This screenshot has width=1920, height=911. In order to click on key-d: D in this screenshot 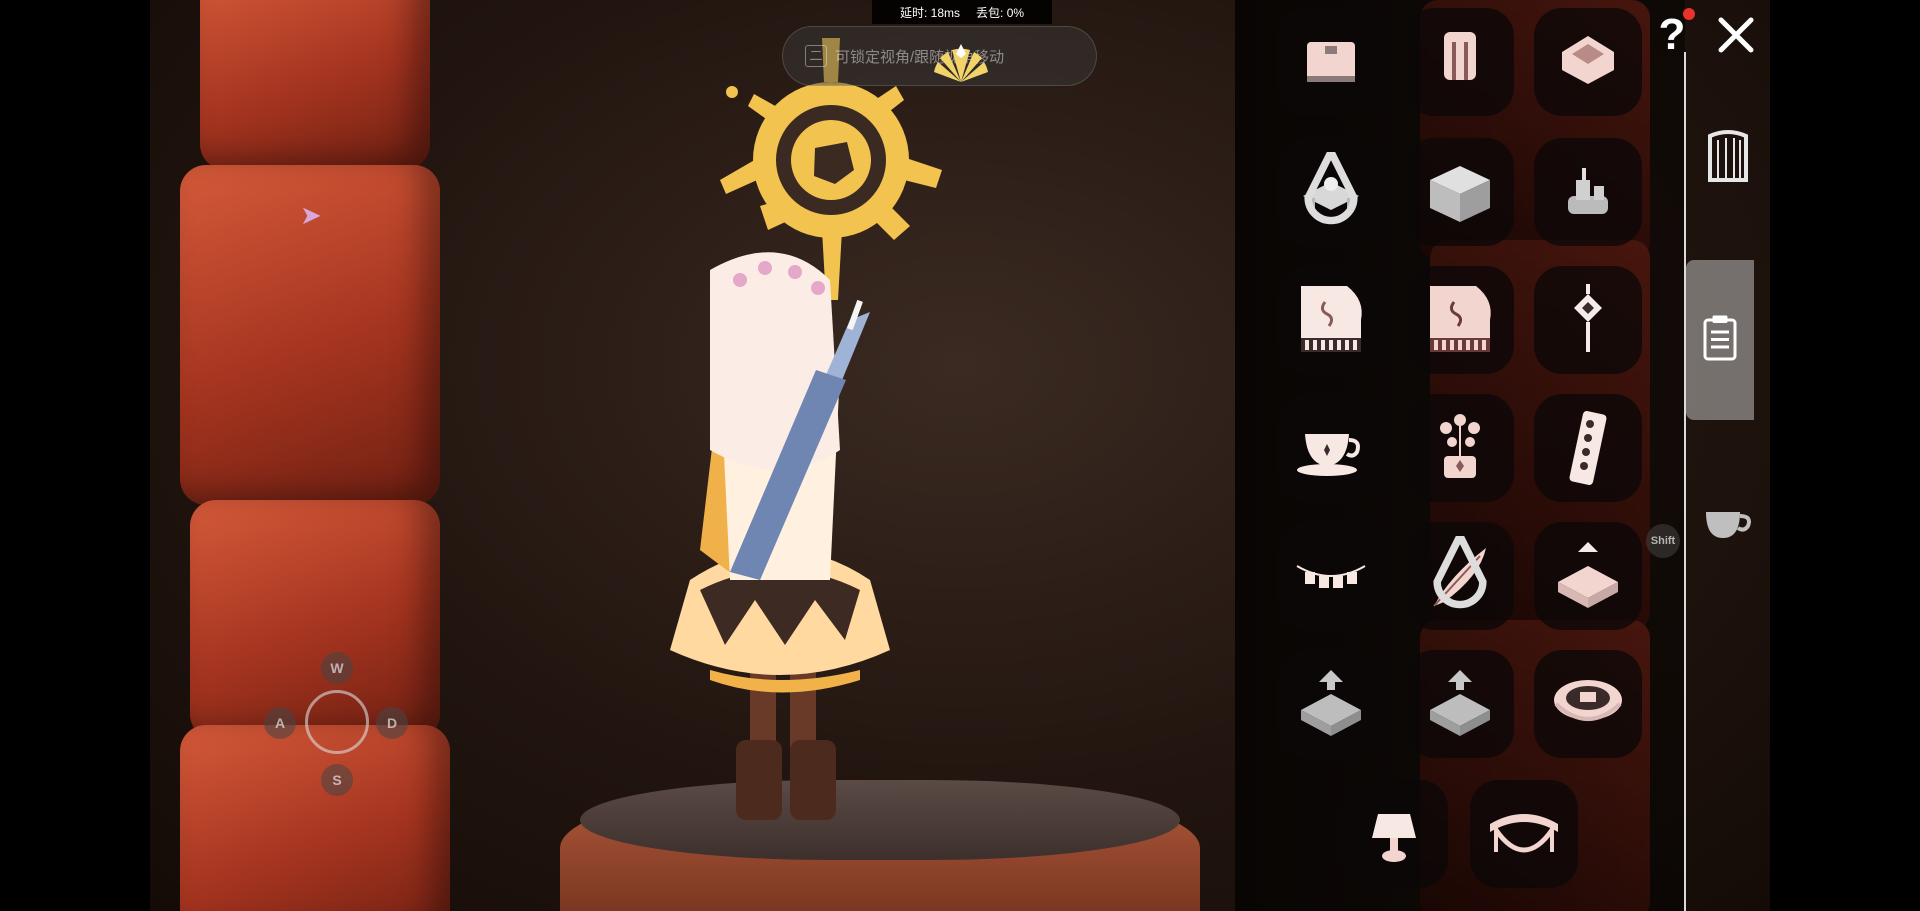, I will do `click(392, 723)`.